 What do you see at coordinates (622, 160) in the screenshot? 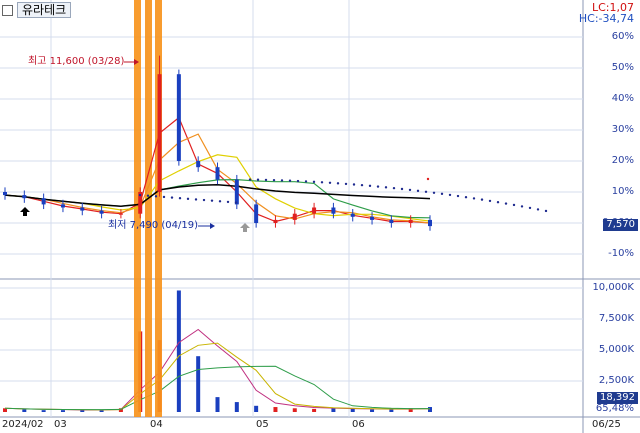
I see `price-tick-label: 20%` at bounding box center [622, 160].